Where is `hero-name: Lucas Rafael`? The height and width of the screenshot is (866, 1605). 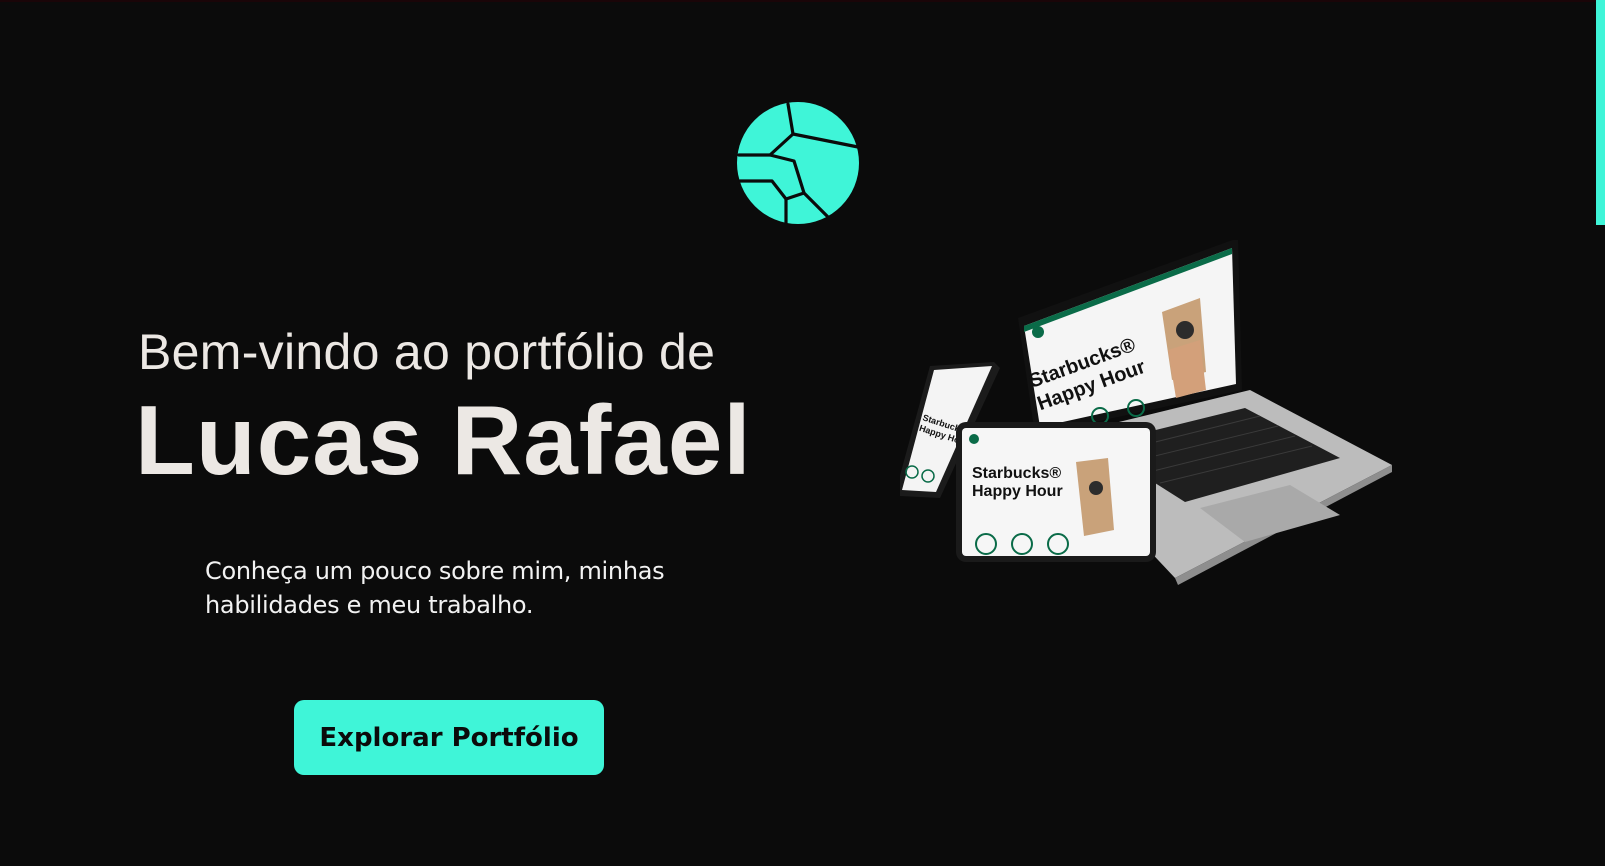 hero-name: Lucas Rafael is located at coordinates (443, 440).